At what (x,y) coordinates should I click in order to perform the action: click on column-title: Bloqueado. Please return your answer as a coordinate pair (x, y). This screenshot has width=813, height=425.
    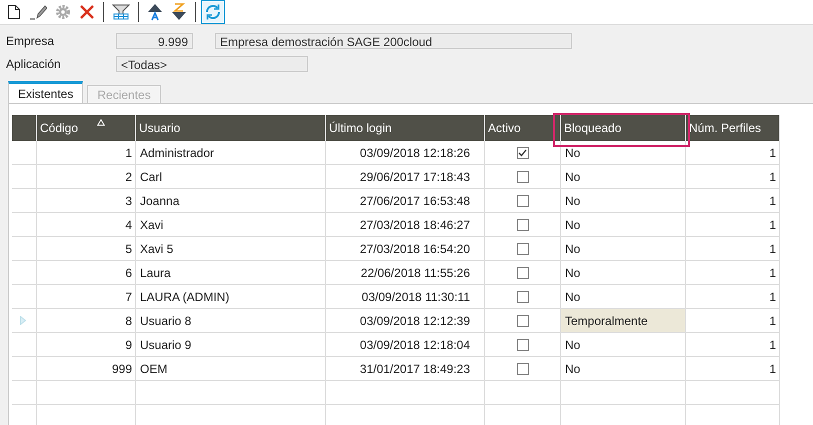
    Looking at the image, I should click on (593, 128).